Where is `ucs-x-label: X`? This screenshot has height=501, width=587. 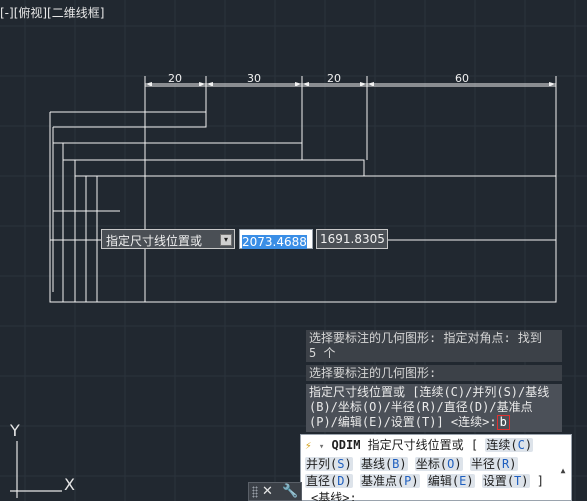 ucs-x-label: X is located at coordinates (69, 484).